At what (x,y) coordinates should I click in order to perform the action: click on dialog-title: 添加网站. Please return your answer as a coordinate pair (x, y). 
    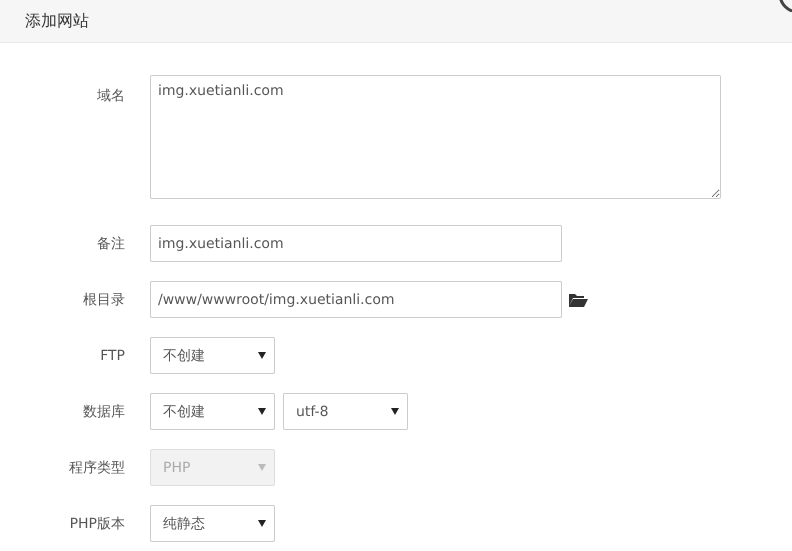
    Looking at the image, I should click on (57, 21).